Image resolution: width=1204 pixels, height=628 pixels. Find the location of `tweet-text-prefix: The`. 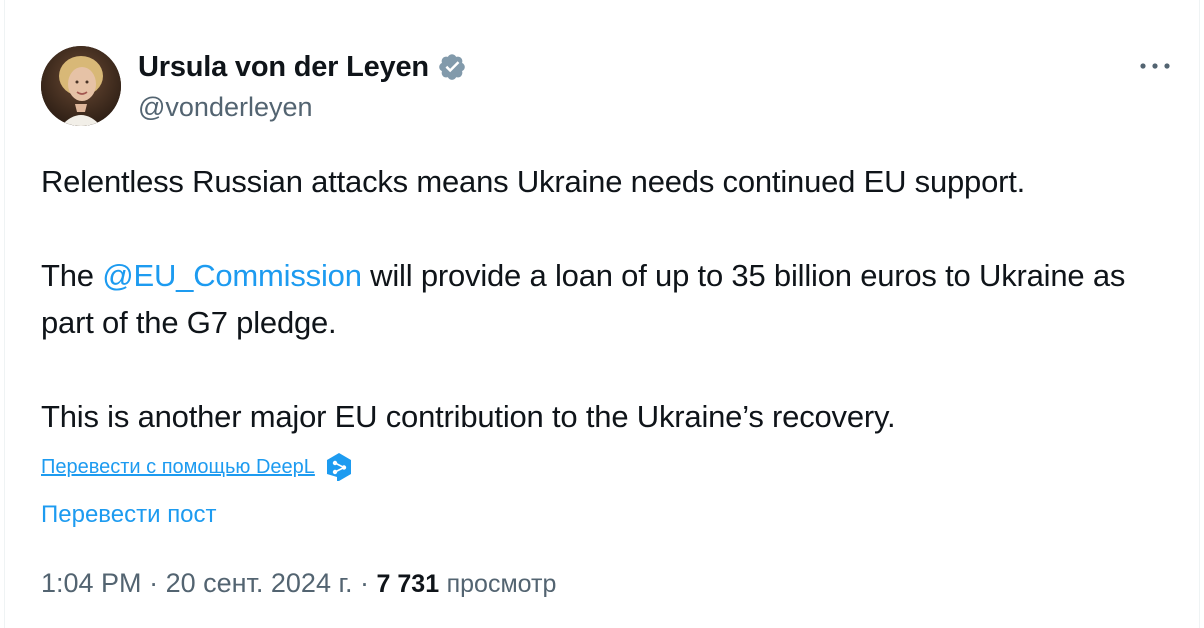

tweet-text-prefix: The is located at coordinates (72, 275).